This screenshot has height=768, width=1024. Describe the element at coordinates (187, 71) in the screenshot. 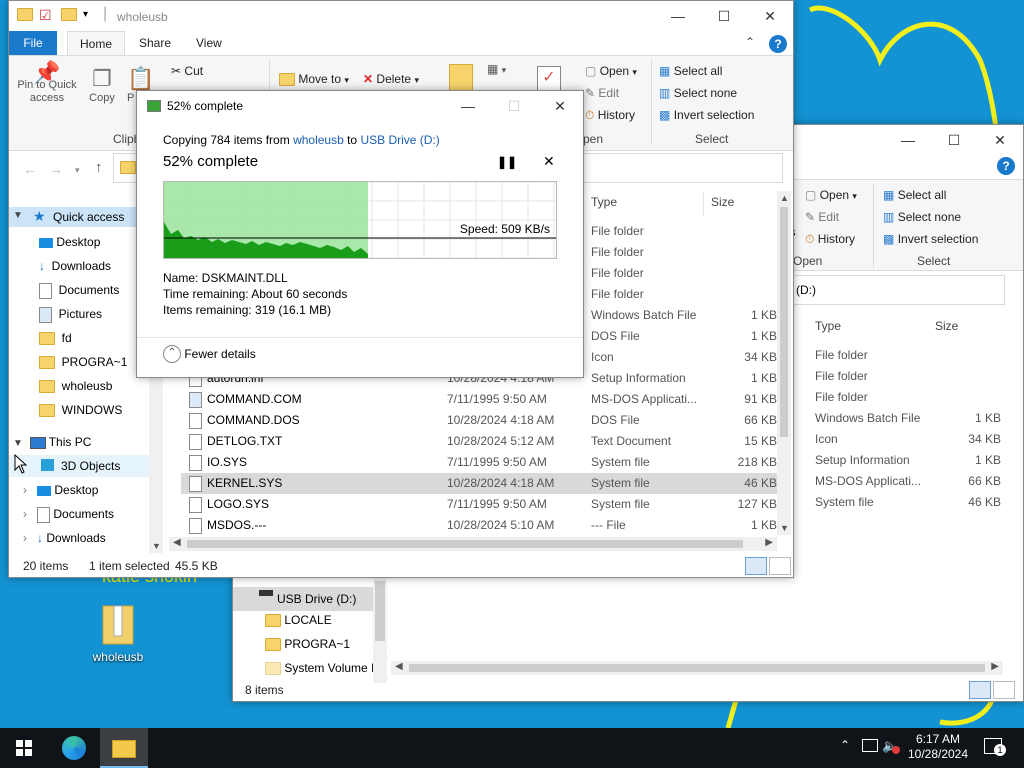

I see `cut-button: ✂ Cut` at that location.